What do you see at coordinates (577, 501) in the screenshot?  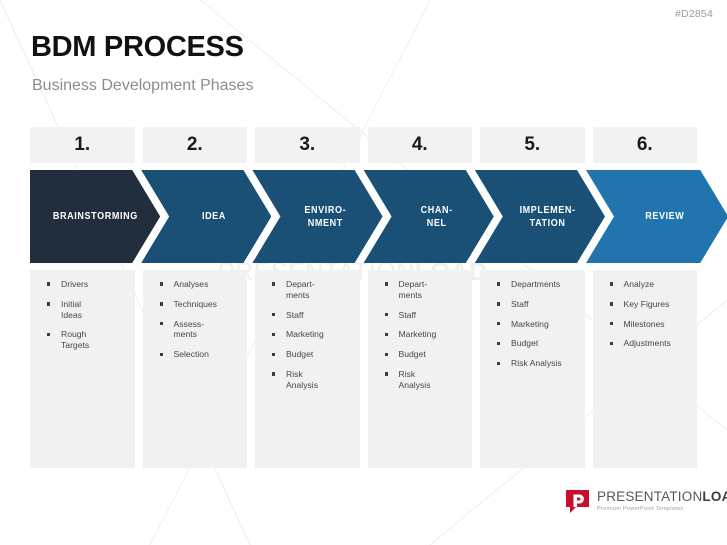 I see `speech-bubble-p-icon` at bounding box center [577, 501].